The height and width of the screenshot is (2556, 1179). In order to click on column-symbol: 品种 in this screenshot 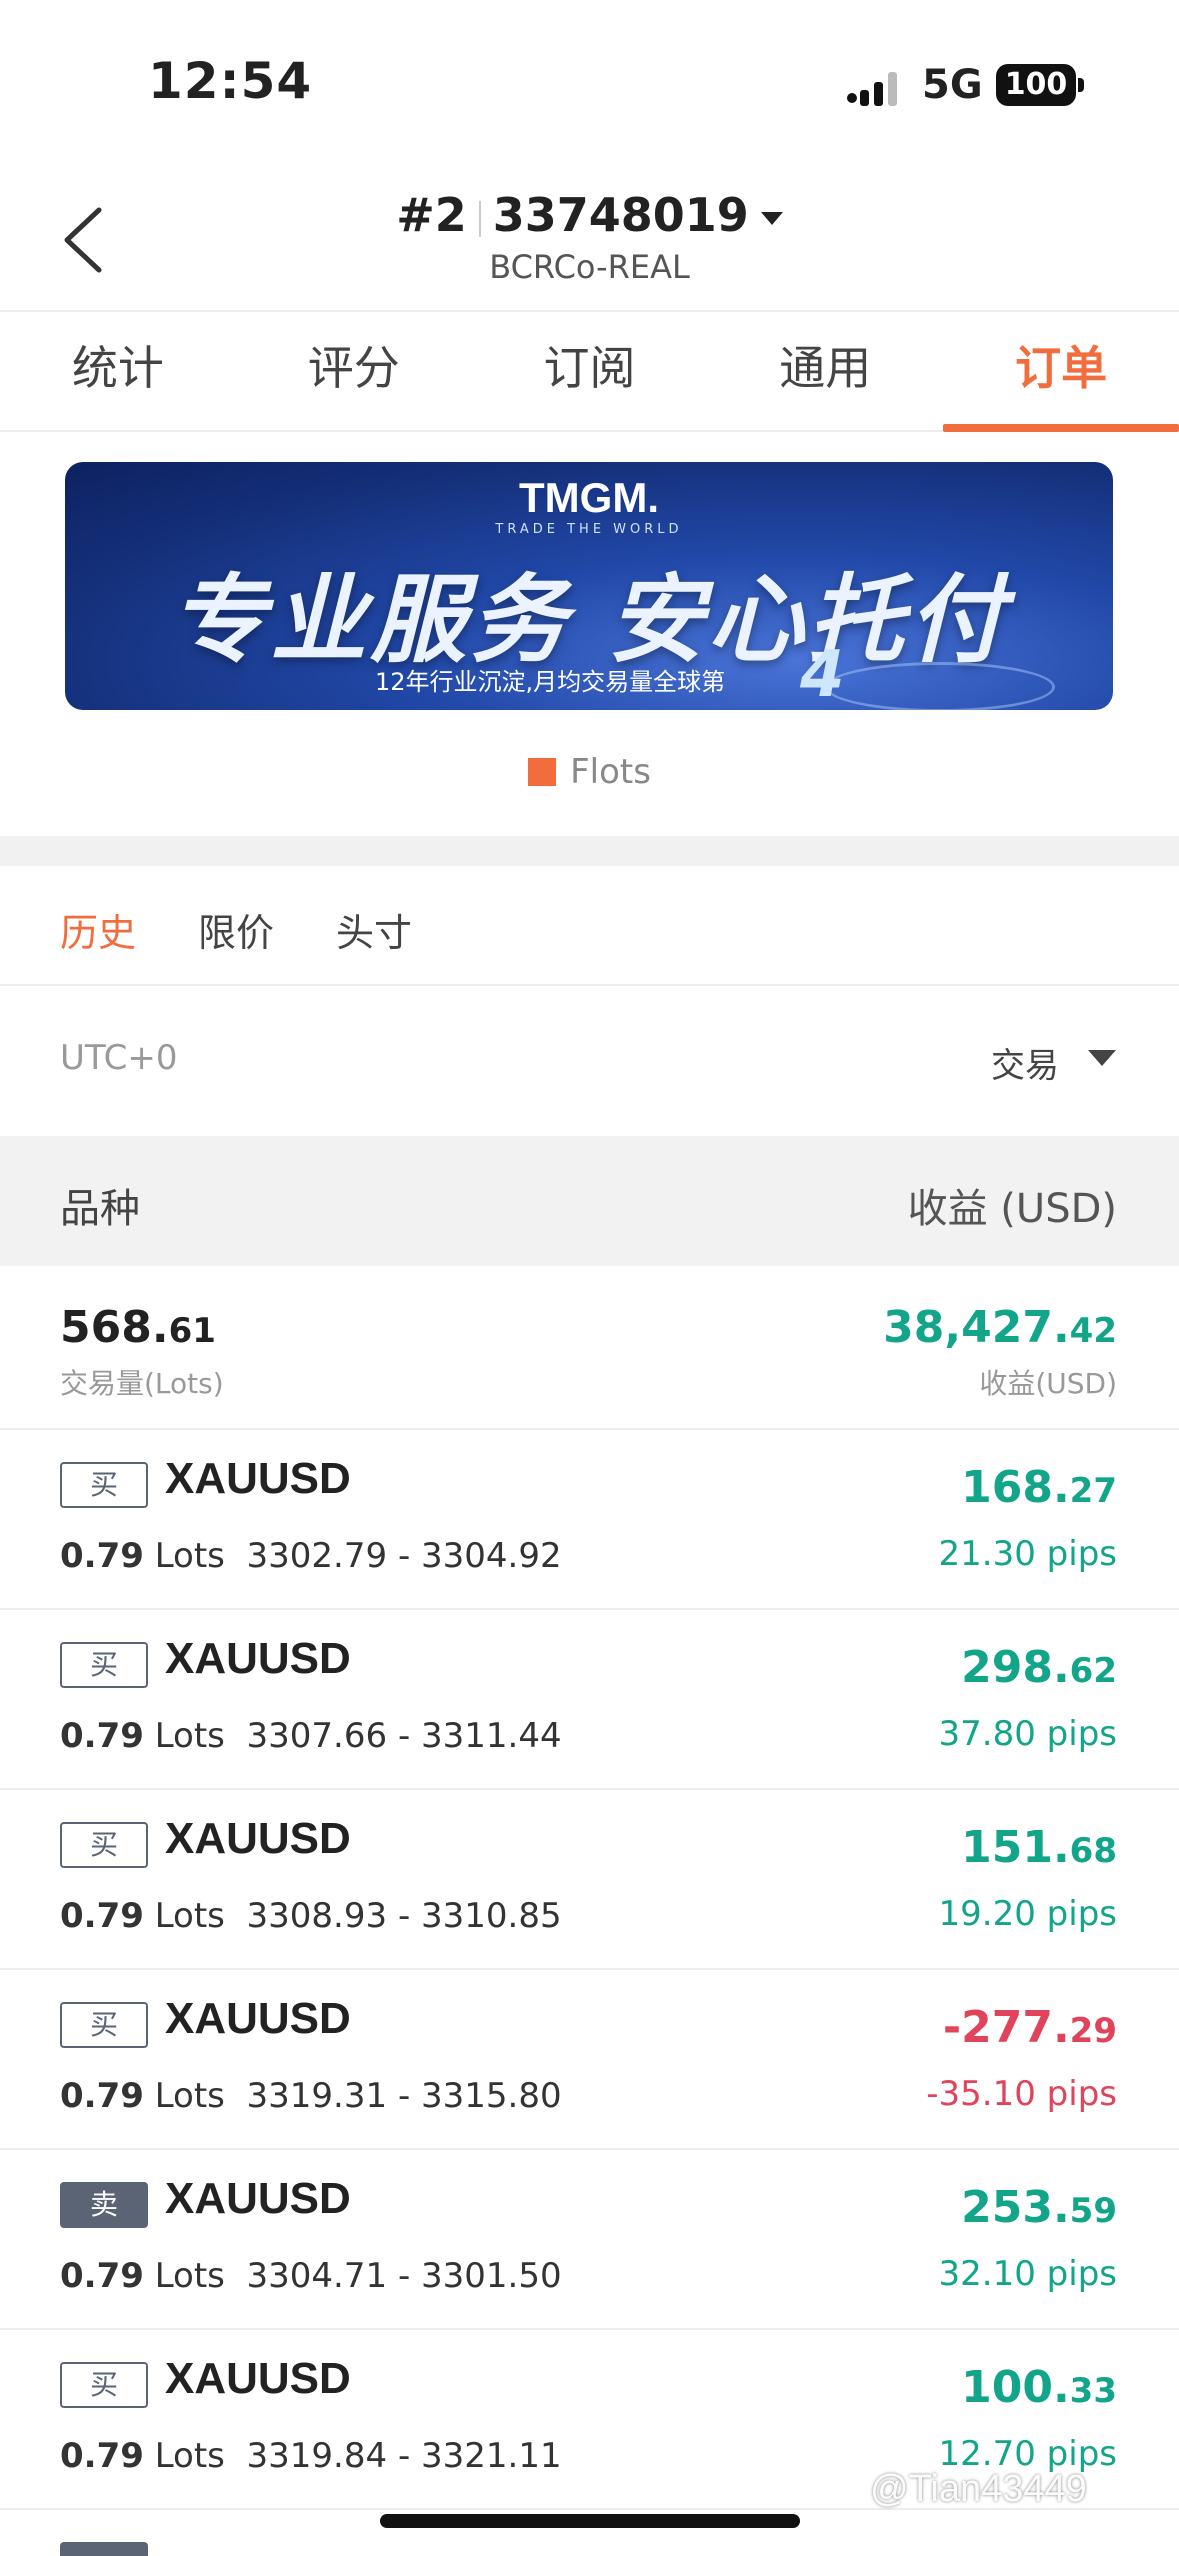, I will do `click(100, 1209)`.